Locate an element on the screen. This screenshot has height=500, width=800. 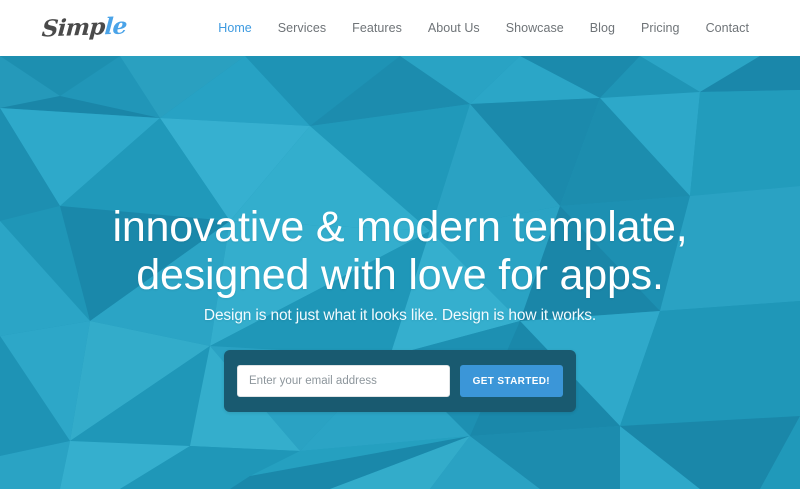
nav-item-about-us: About Us is located at coordinates (454, 28).